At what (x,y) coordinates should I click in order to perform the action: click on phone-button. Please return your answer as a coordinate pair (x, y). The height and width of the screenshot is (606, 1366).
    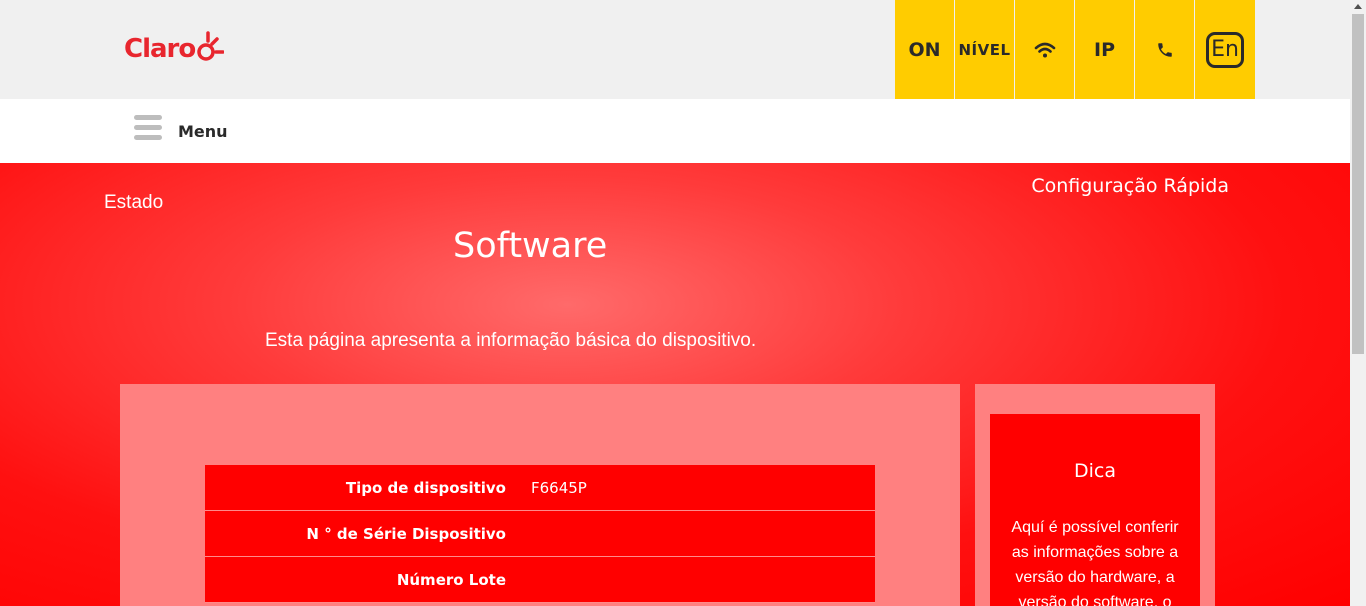
    Looking at the image, I should click on (1165, 49).